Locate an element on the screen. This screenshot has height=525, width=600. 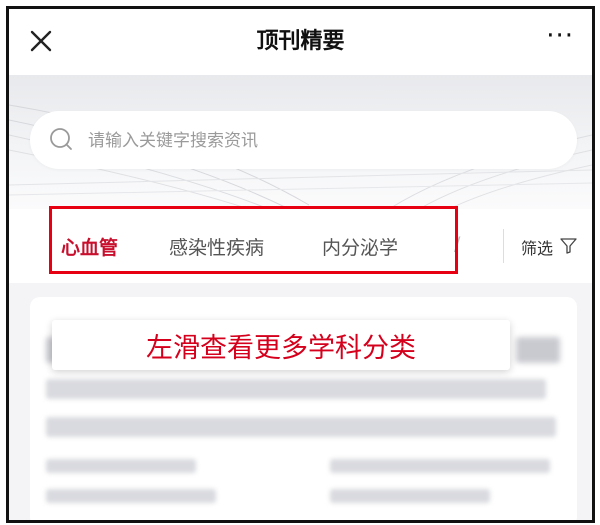
swipe-hint-text: 左滑查看更多学科分类 is located at coordinates (281, 348).